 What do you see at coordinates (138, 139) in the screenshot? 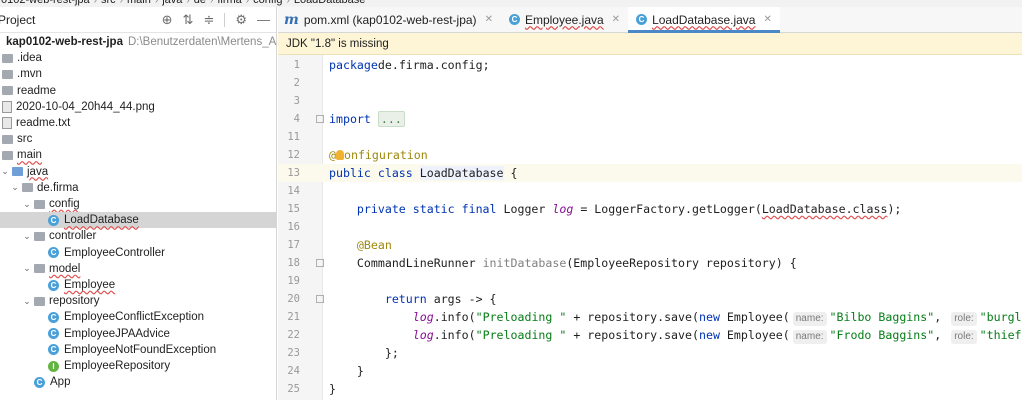
I see `tree-item: src` at bounding box center [138, 139].